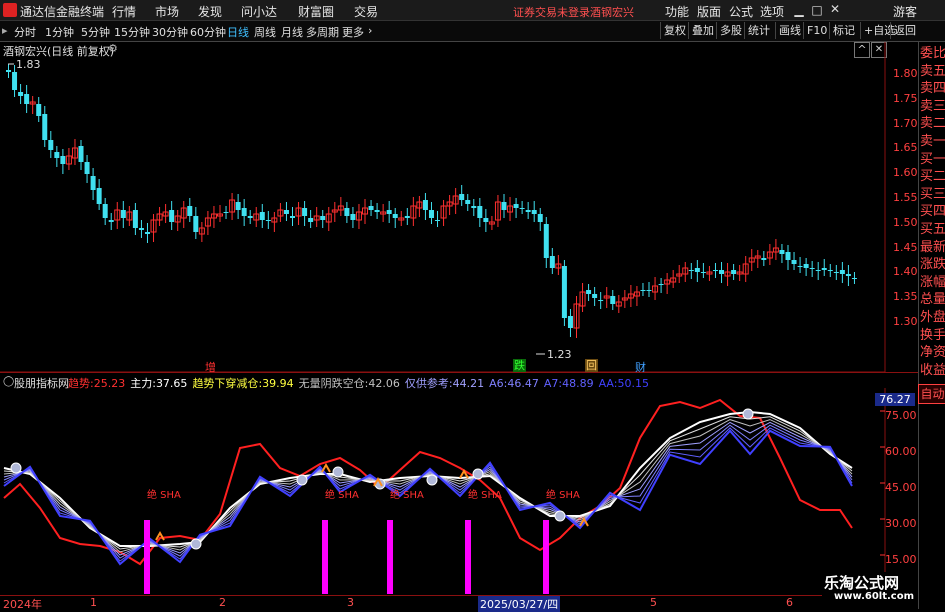 The width and height of the screenshot is (945, 612). Describe the element at coordinates (932, 336) in the screenshot. I see `sidebar-item: 换手` at that location.